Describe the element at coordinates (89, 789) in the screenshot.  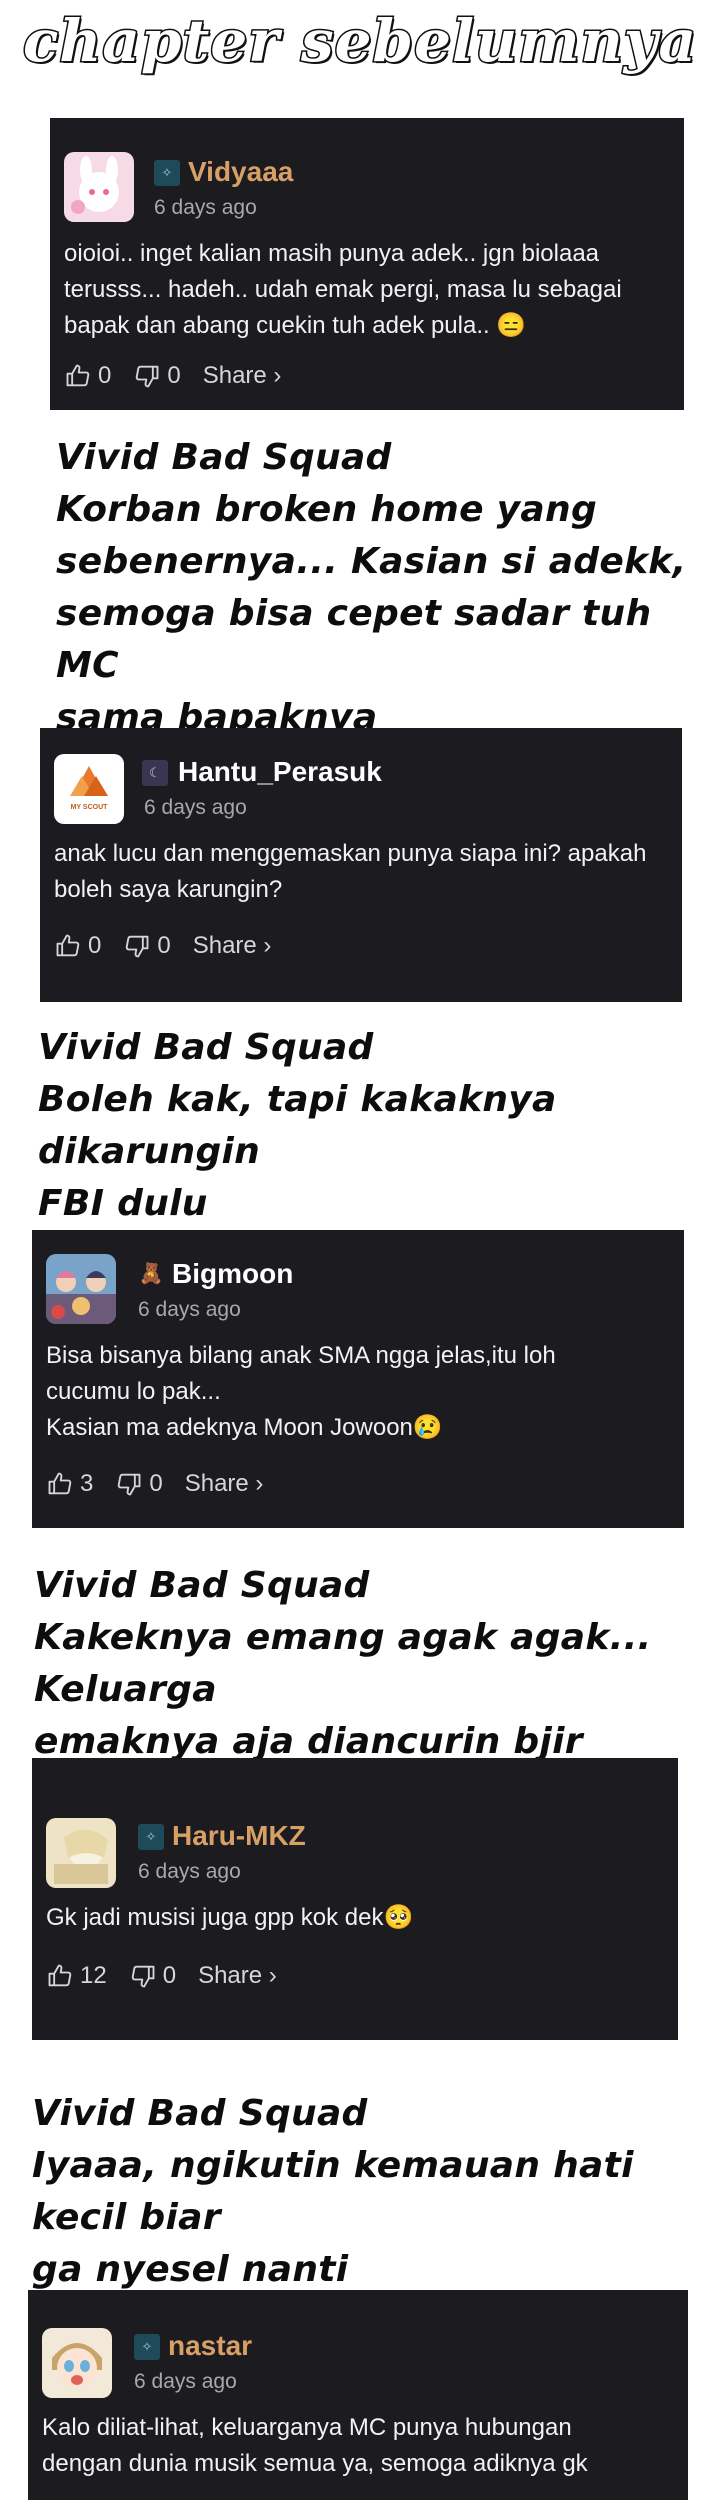
I see `avatar: MY SCOUT` at that location.